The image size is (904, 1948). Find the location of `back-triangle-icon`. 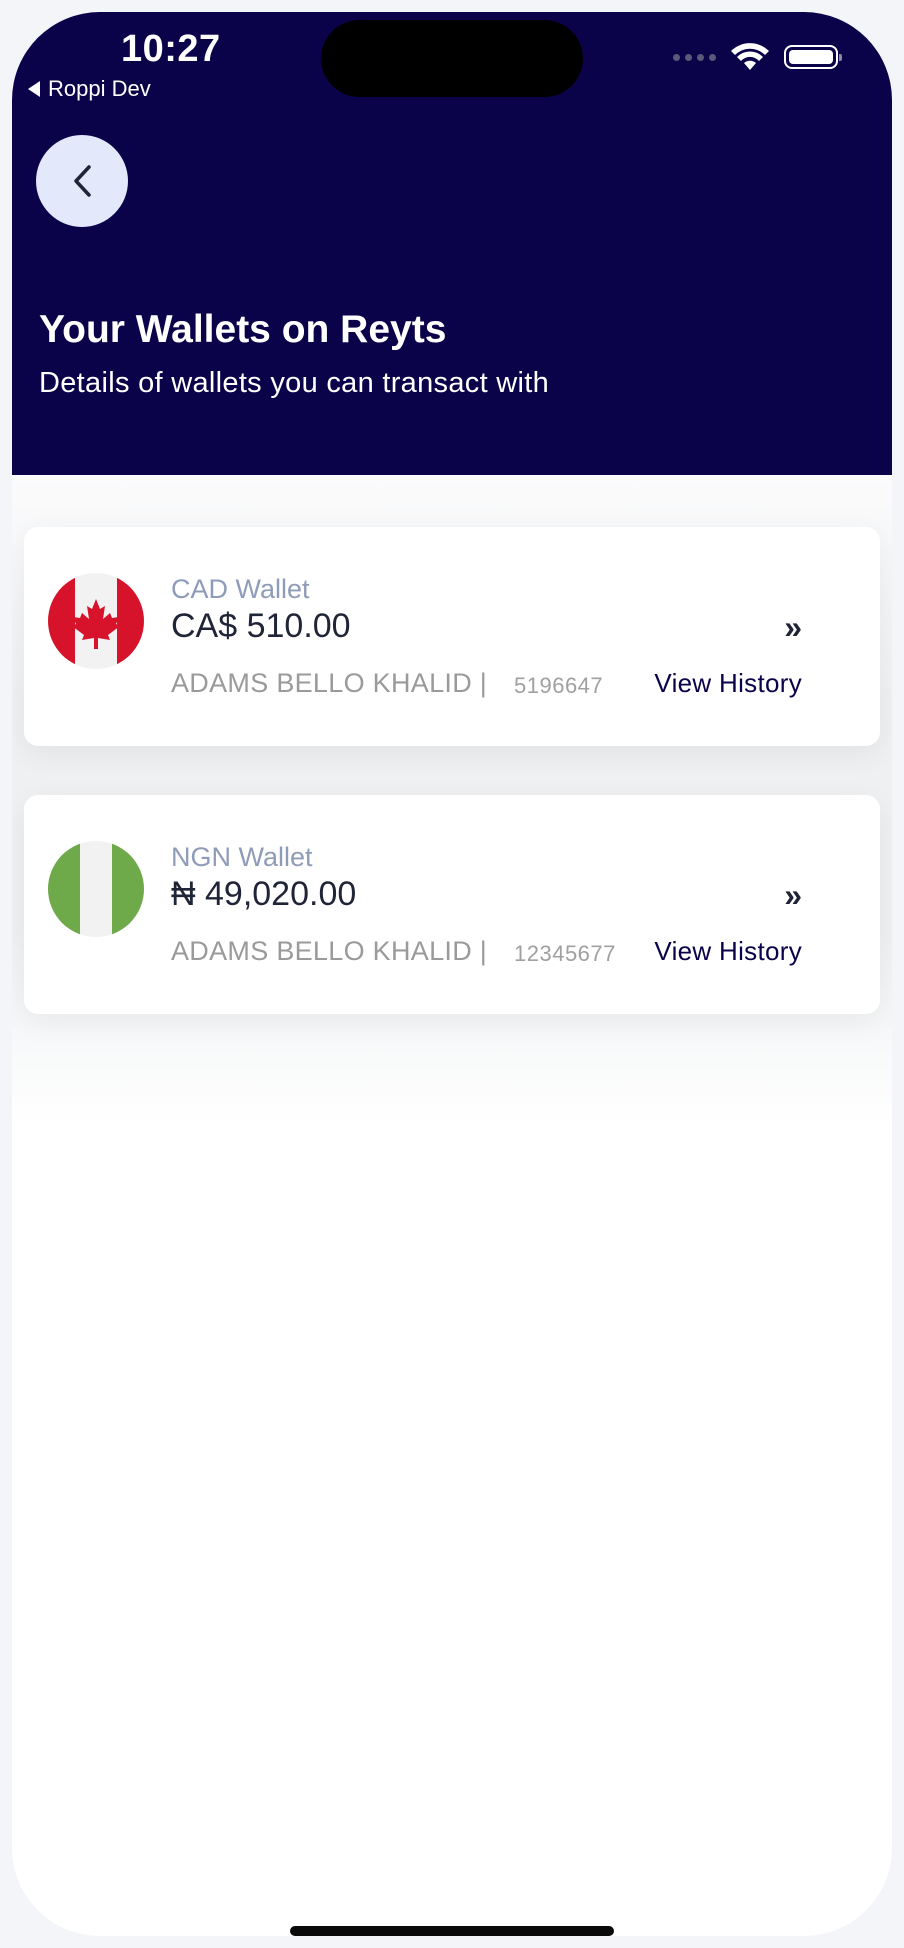

back-triangle-icon is located at coordinates (34, 89).